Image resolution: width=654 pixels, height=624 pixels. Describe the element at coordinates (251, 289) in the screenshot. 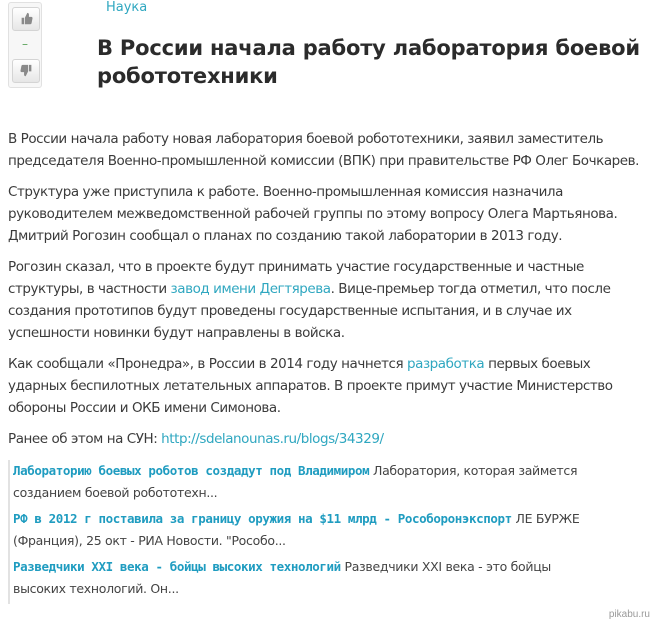

I see `degtyarev-plant-link: завод имени Дегтярева` at that location.